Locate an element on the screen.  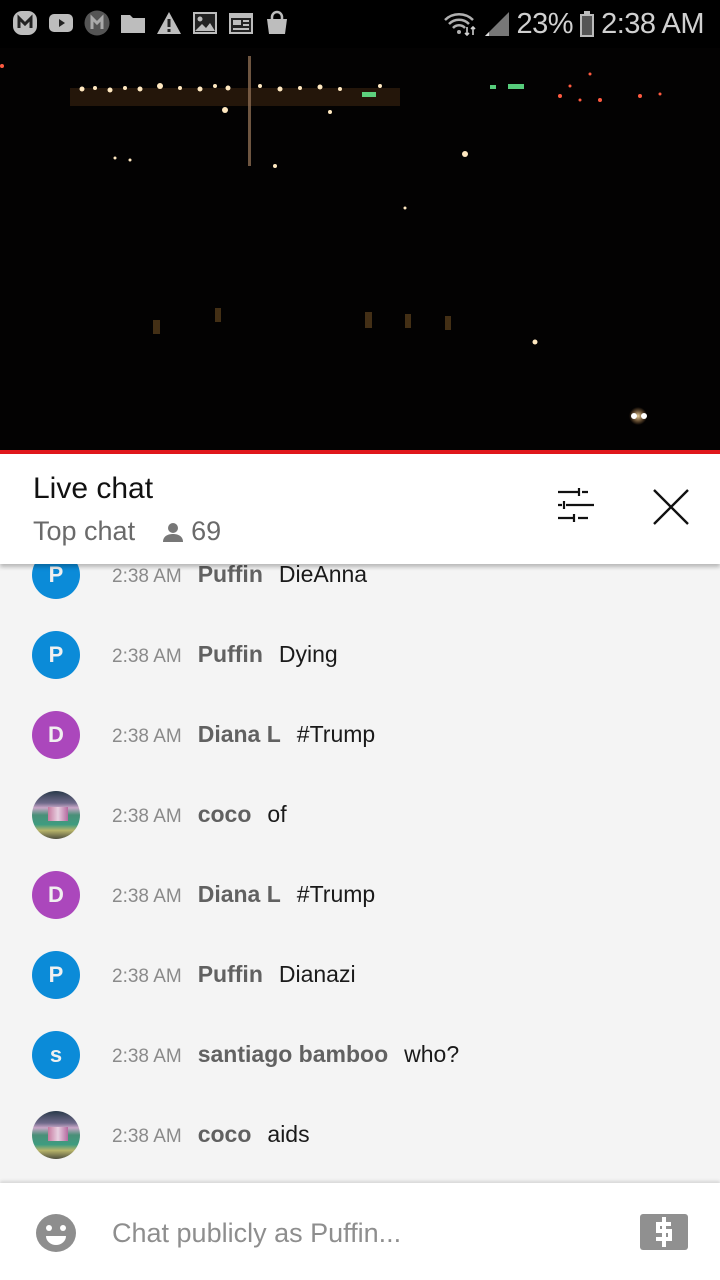
wifi-icon is located at coordinates (459, 25).